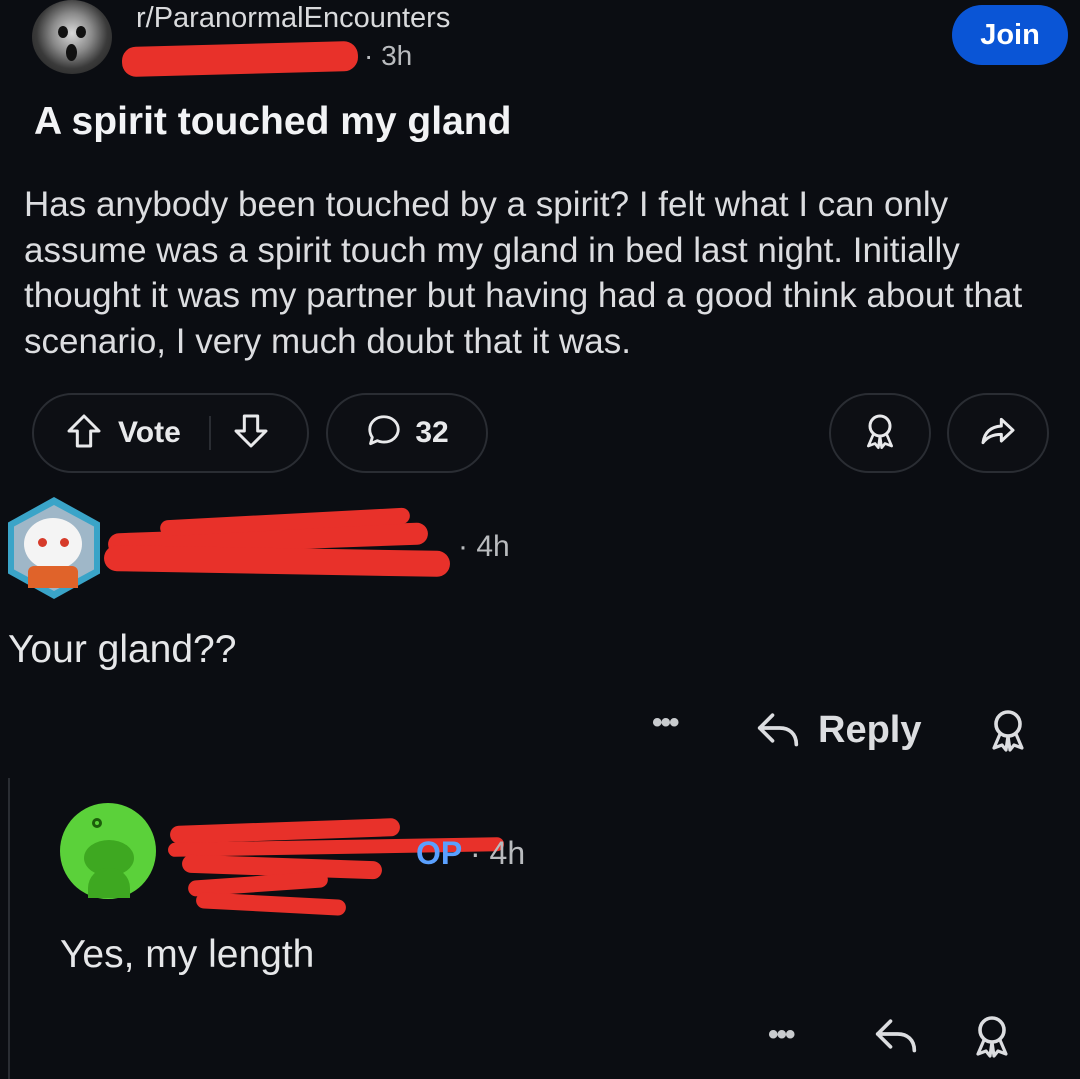  What do you see at coordinates (1010, 35) in the screenshot?
I see `join-button: Join` at bounding box center [1010, 35].